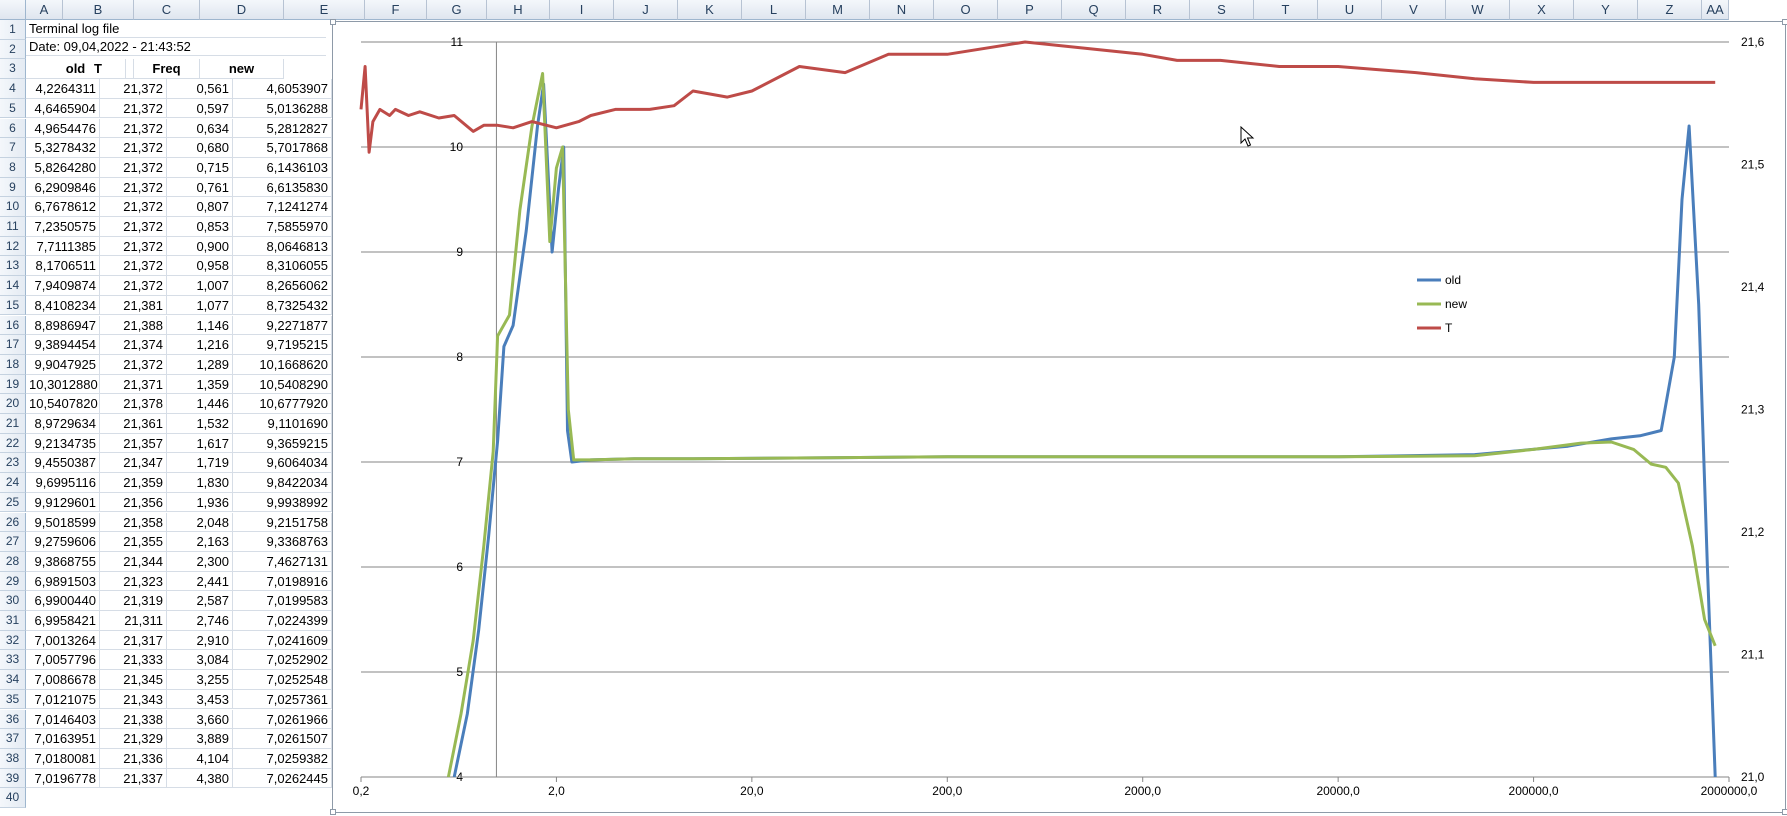  I want to click on column-header-b: B, so click(98, 10).